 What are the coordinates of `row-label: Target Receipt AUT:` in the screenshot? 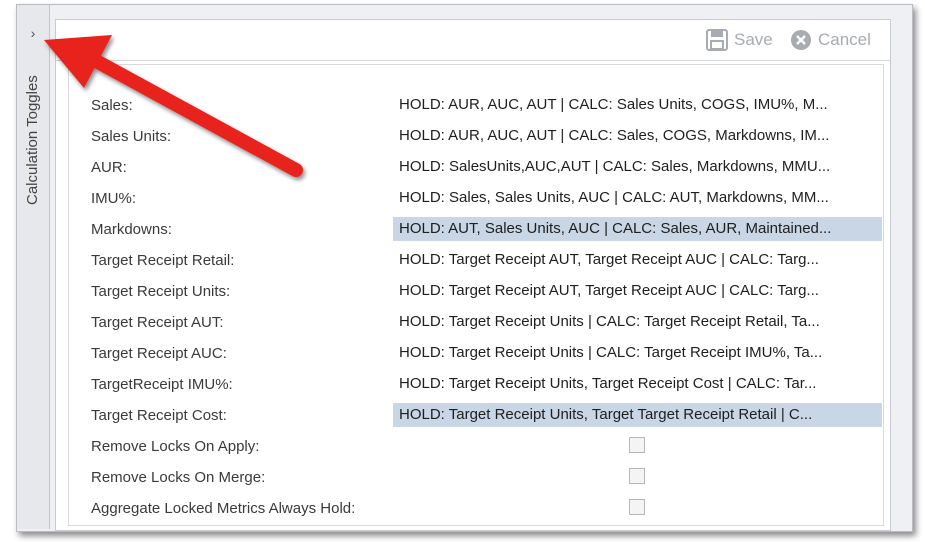 It's located at (157, 322).